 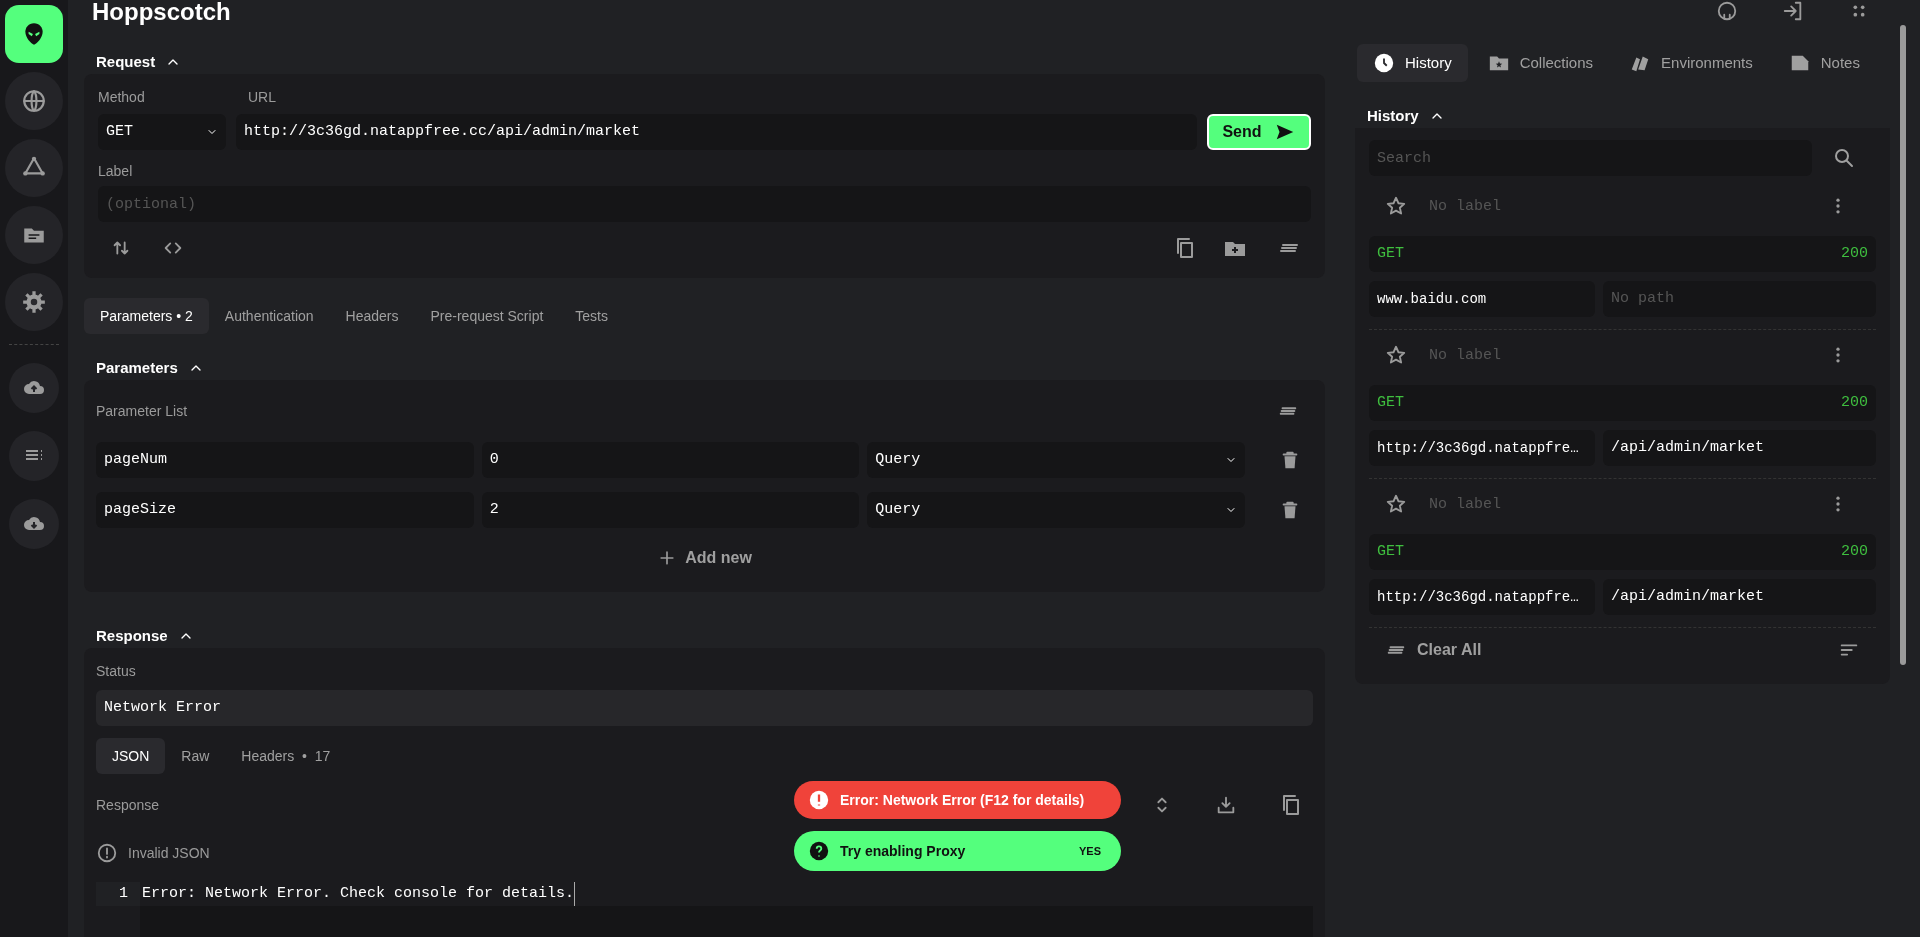 I want to click on download-icon, so click(x=1226, y=805).